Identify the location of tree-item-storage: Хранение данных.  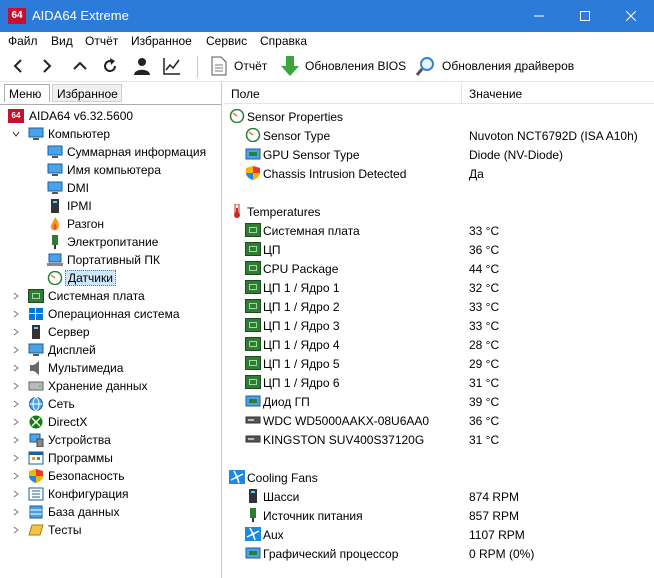
(110, 386).